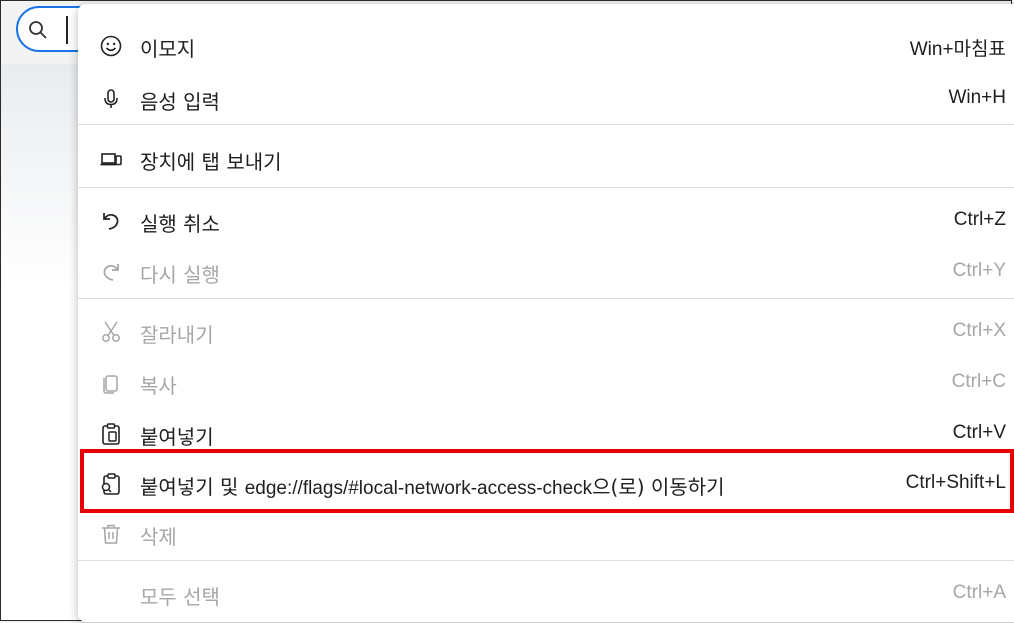  Describe the element at coordinates (111, 272) in the screenshot. I see `redo-icon` at that location.